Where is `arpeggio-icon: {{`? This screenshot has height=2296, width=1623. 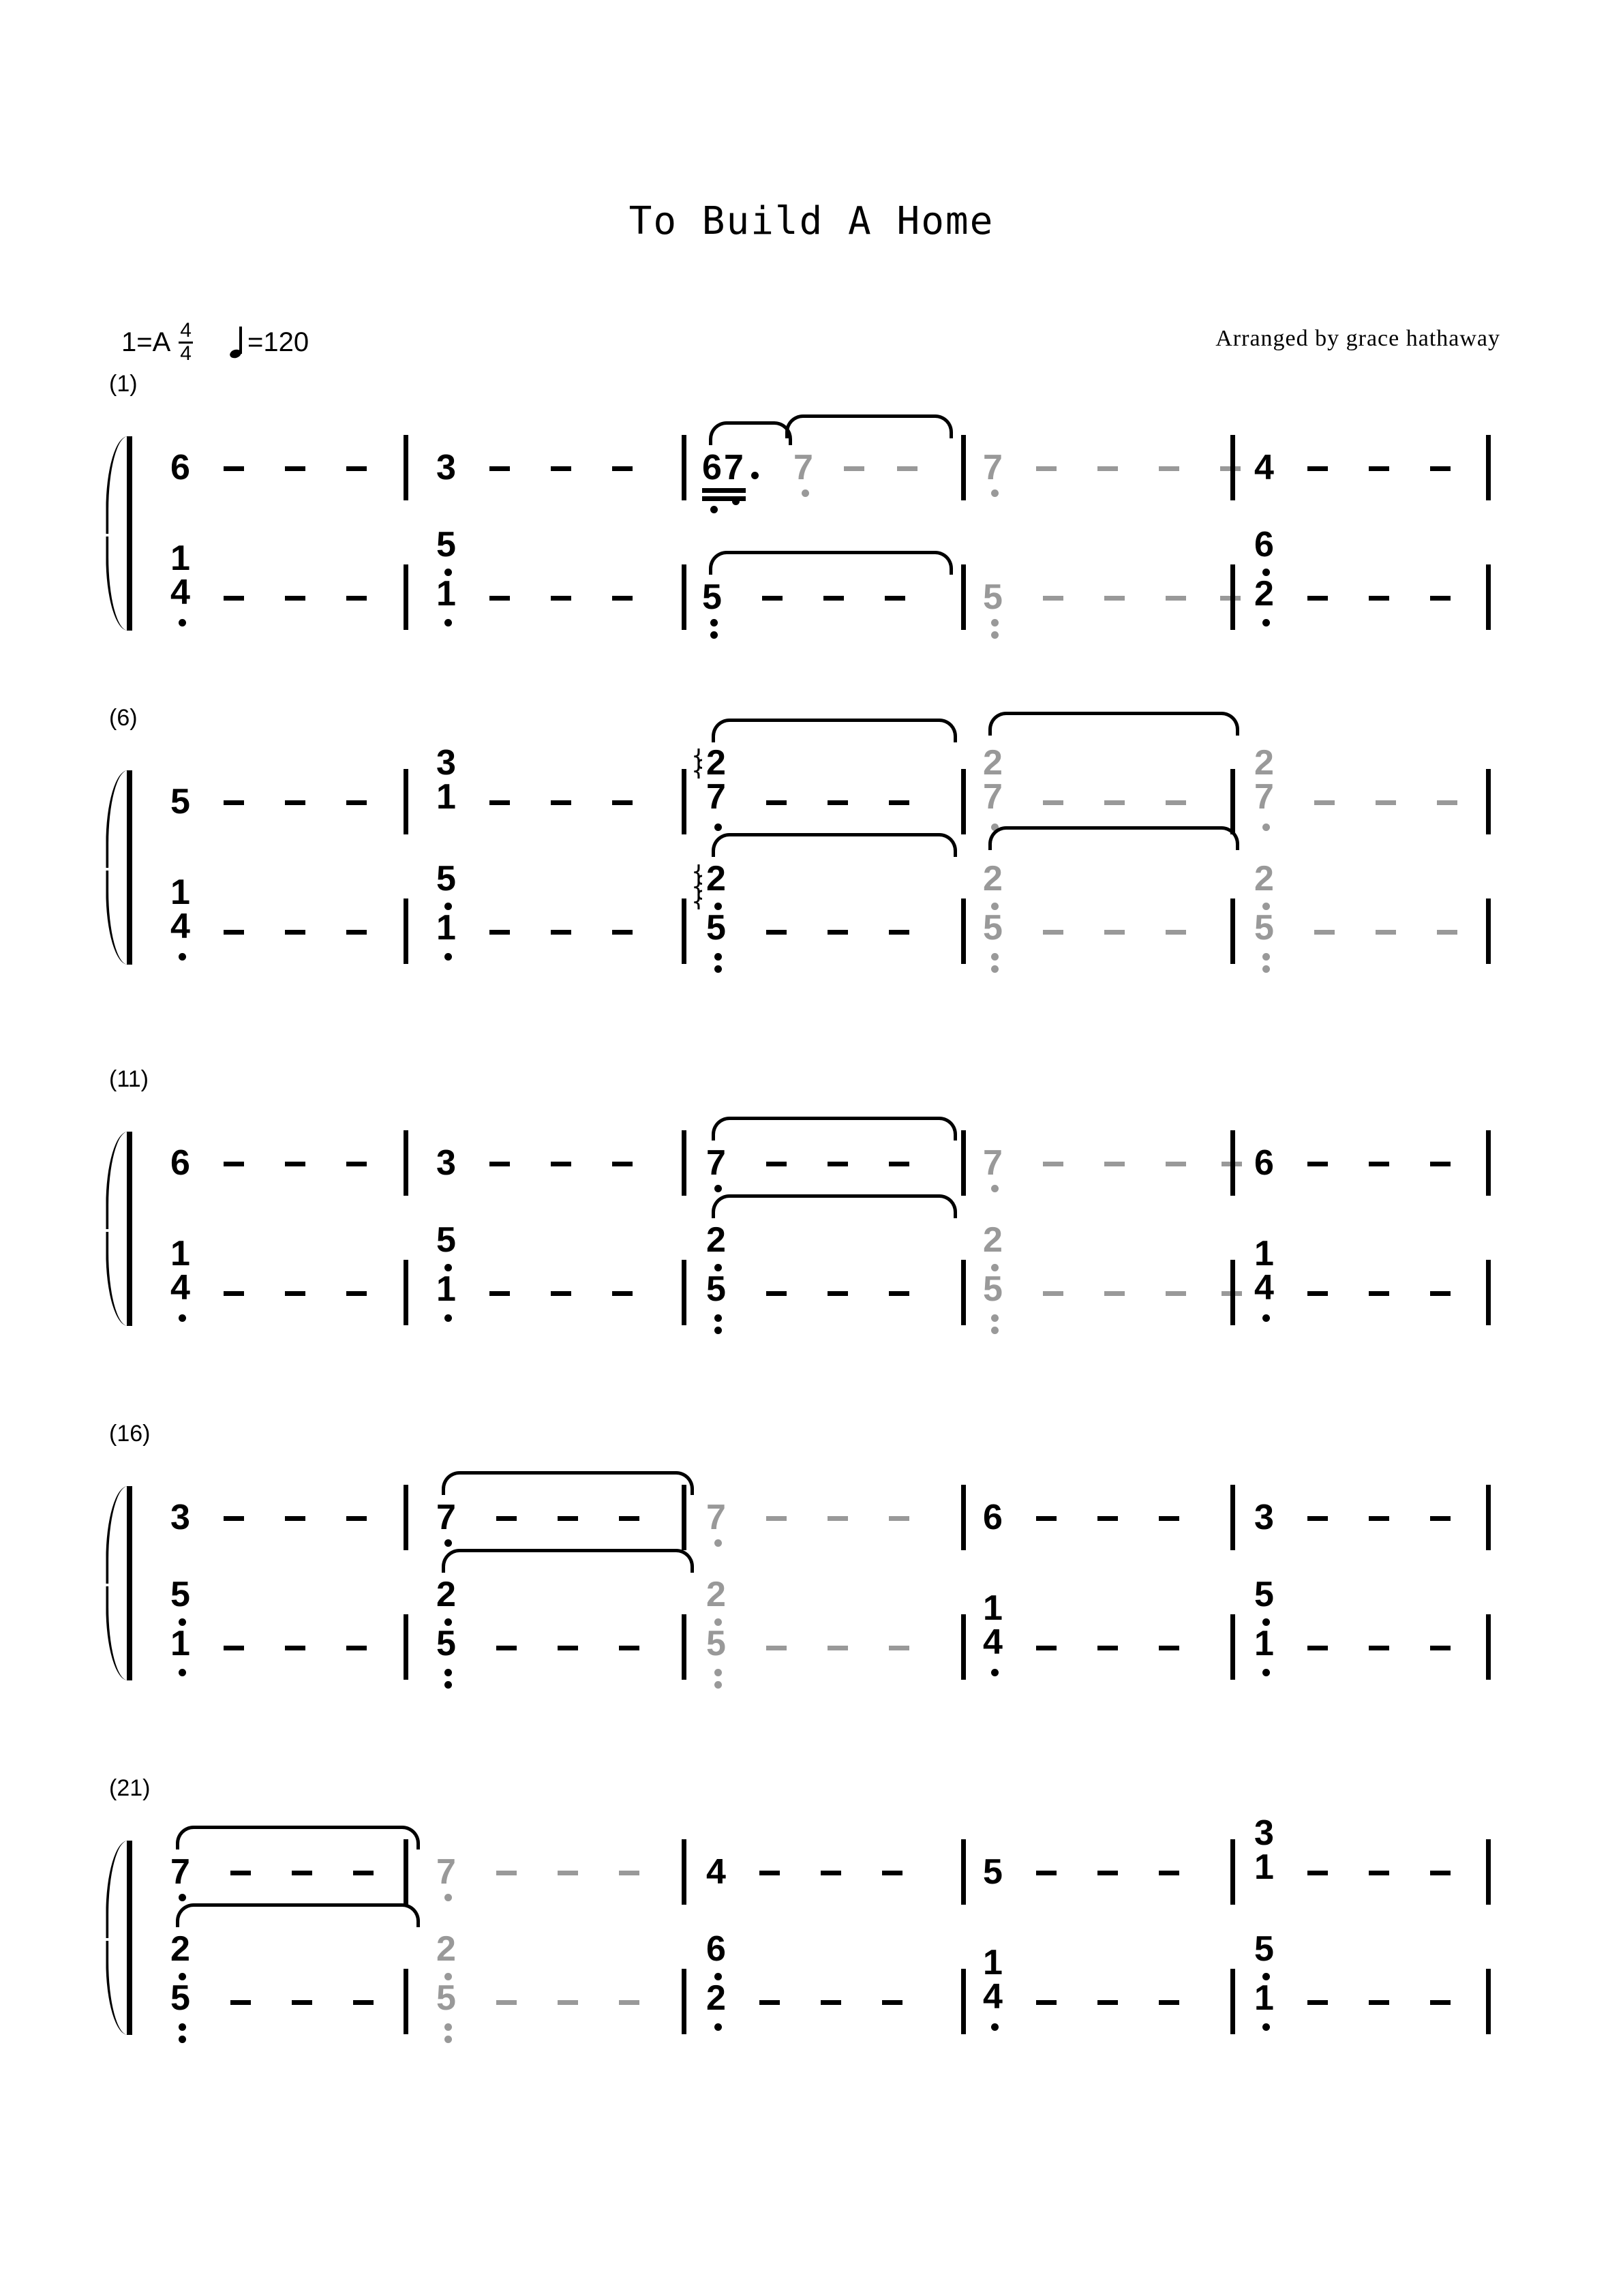 arpeggio-icon: {{ is located at coordinates (696, 764).